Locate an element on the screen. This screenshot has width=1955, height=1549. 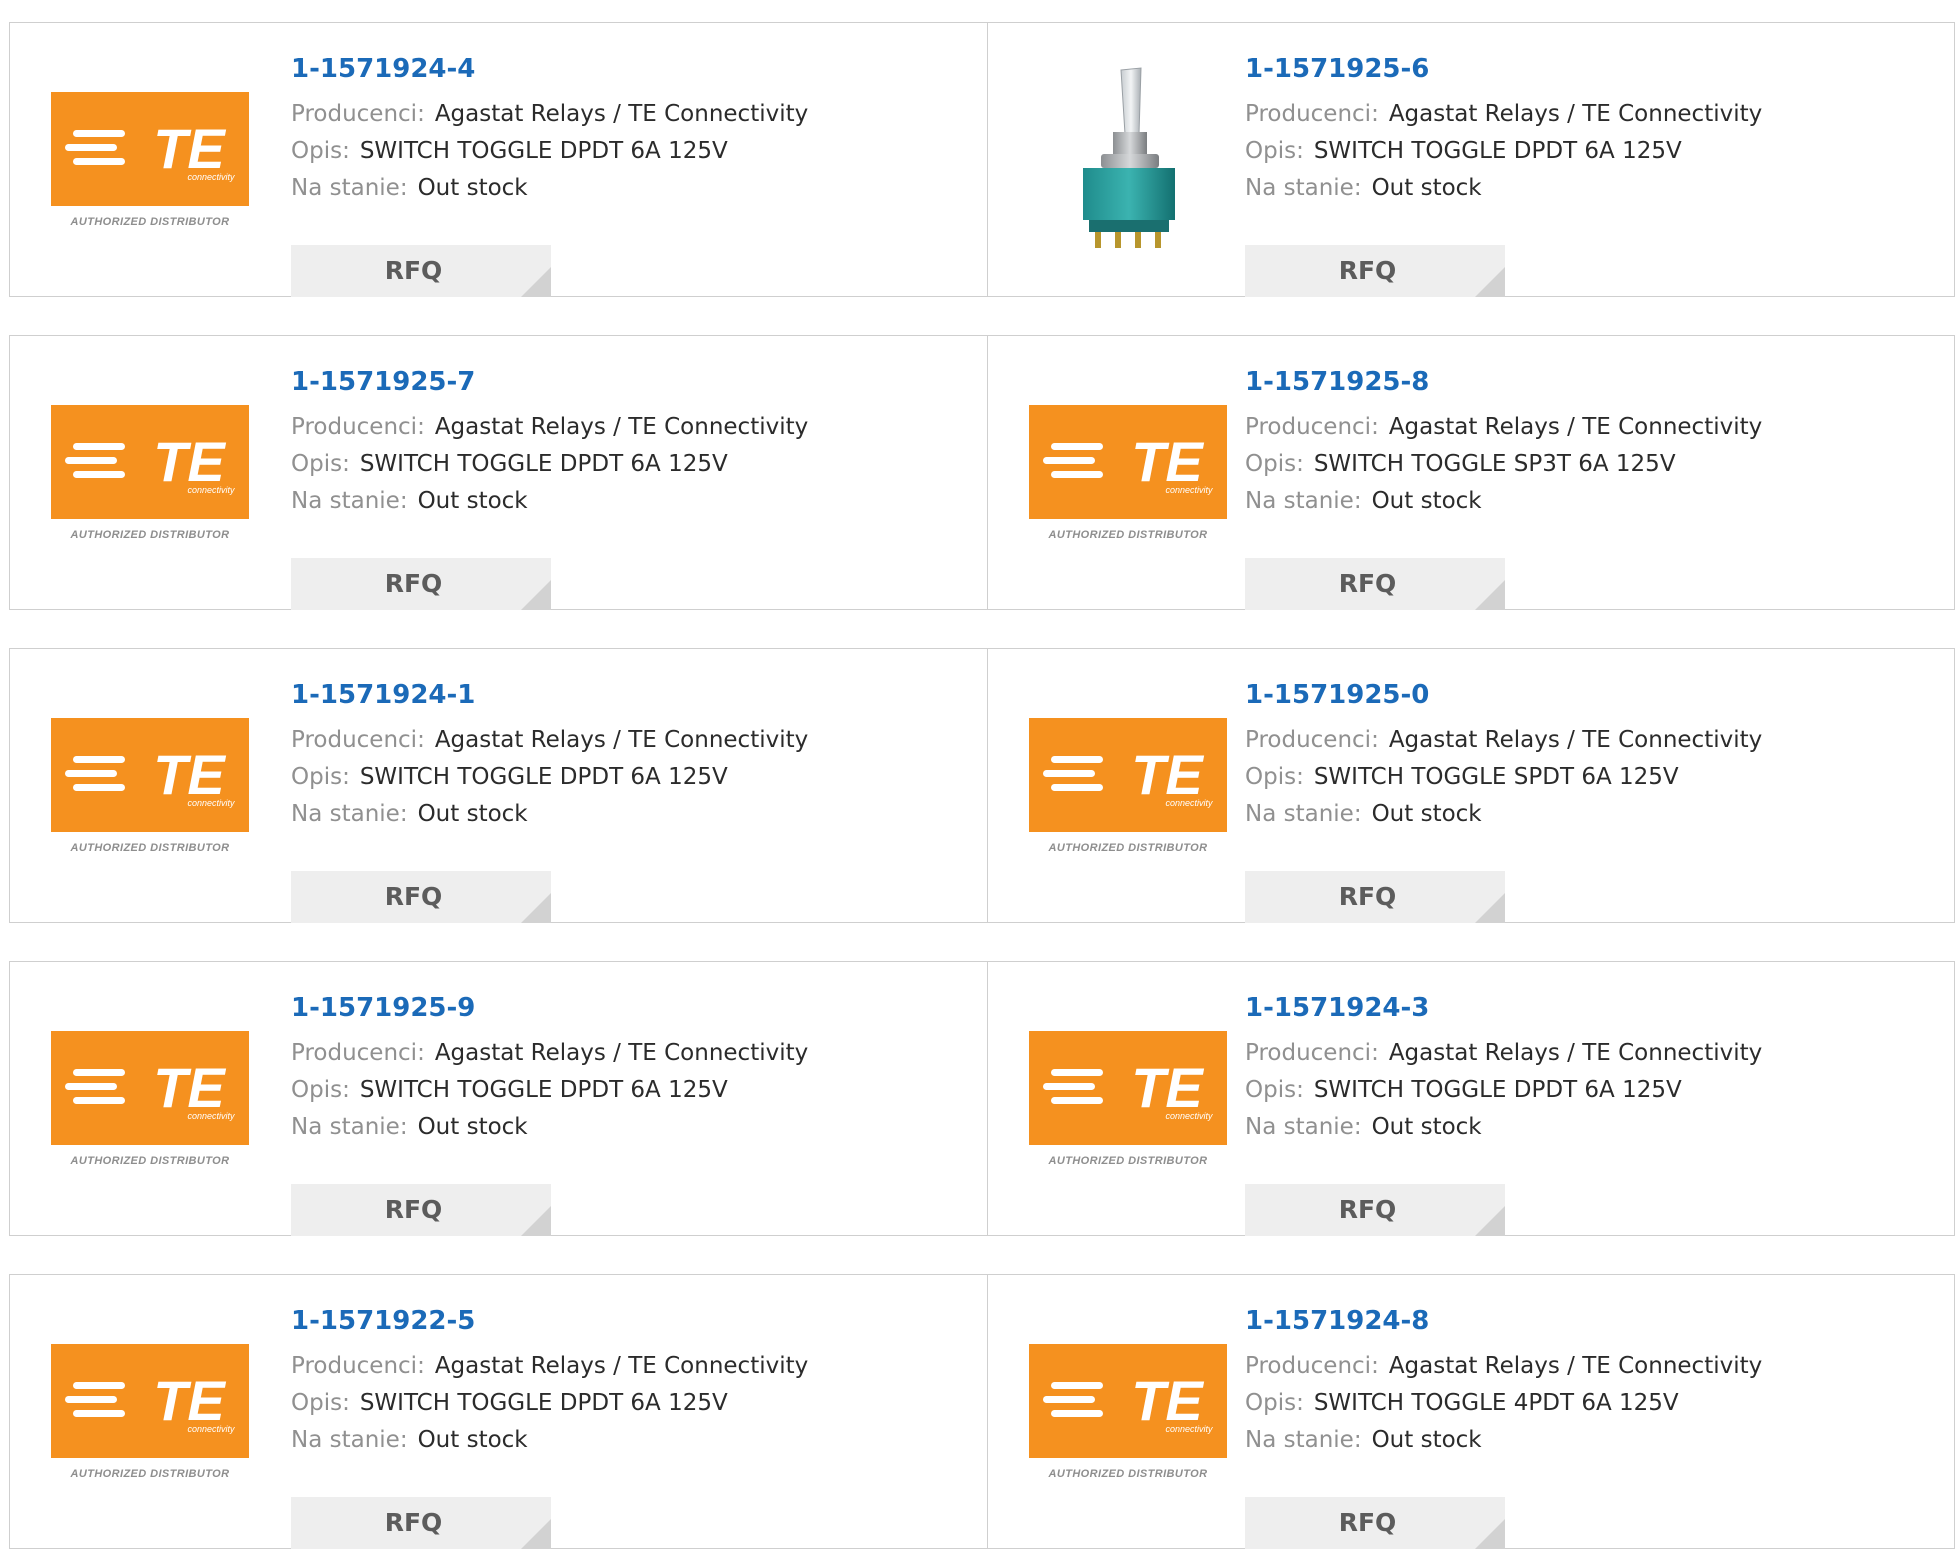
part-number-link: 1-1571924-8 is located at coordinates (1589, 1321).